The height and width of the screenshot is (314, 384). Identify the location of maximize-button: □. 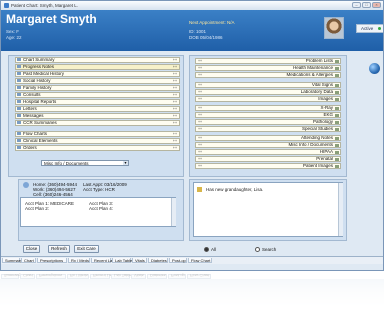
(366, 5).